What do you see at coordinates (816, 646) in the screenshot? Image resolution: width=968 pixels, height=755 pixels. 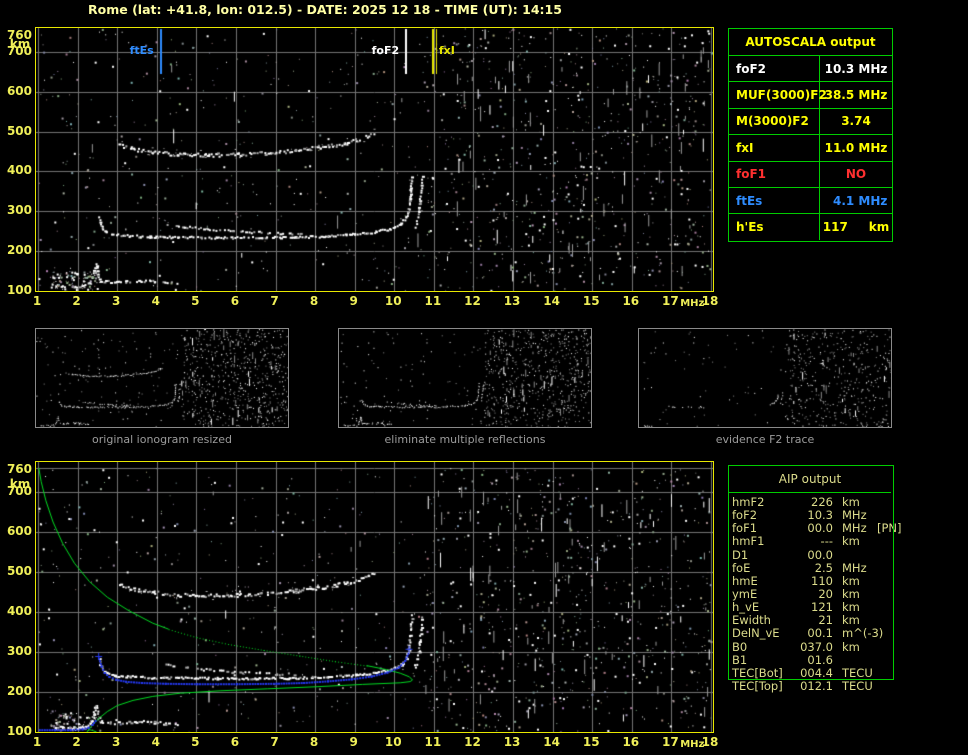 I see `aip-row-value: 037.0` at bounding box center [816, 646].